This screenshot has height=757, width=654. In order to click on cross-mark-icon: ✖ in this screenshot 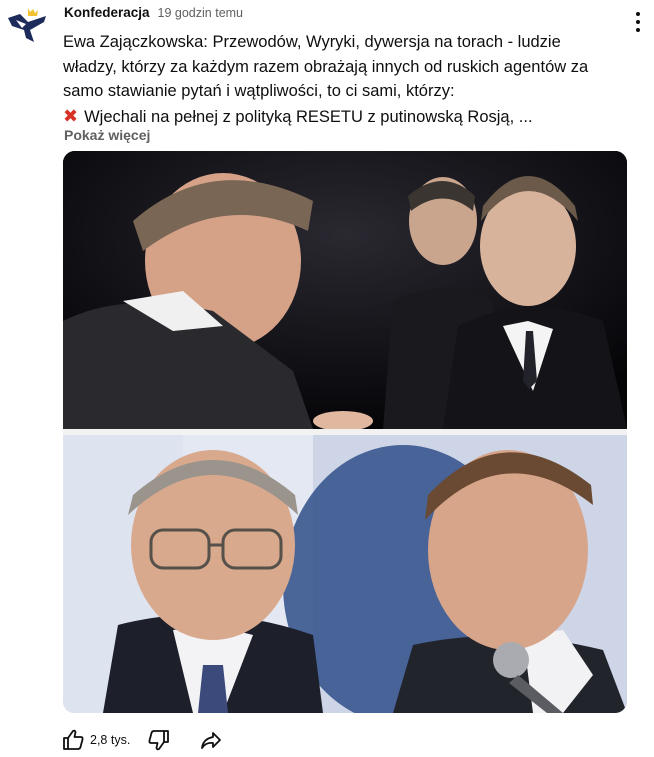, I will do `click(71, 115)`.